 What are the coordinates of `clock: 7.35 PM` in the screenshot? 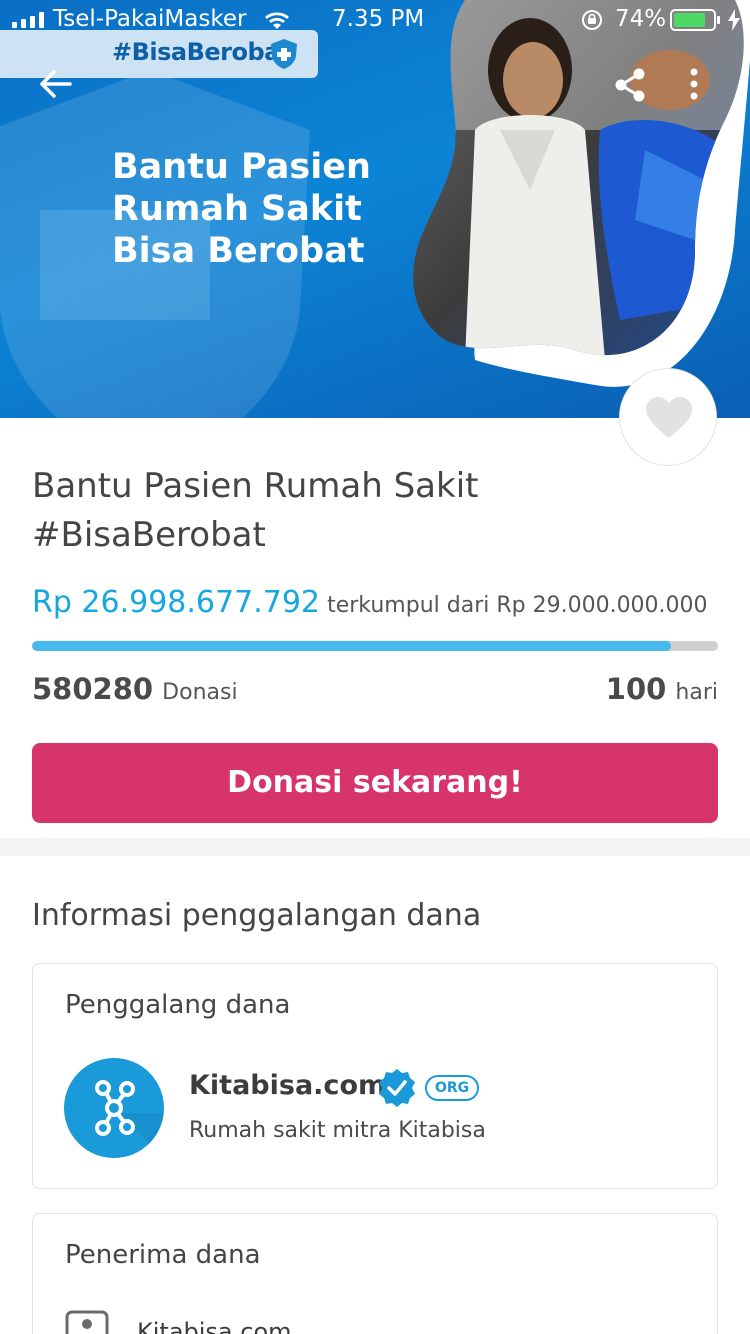 It's located at (378, 19).